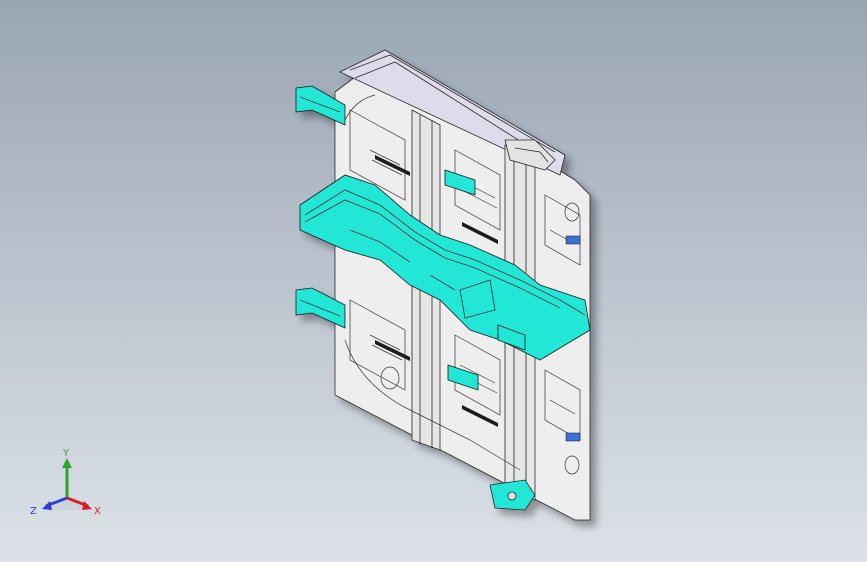 The width and height of the screenshot is (867, 562). I want to click on x-axis-arrowhead, so click(87, 505).